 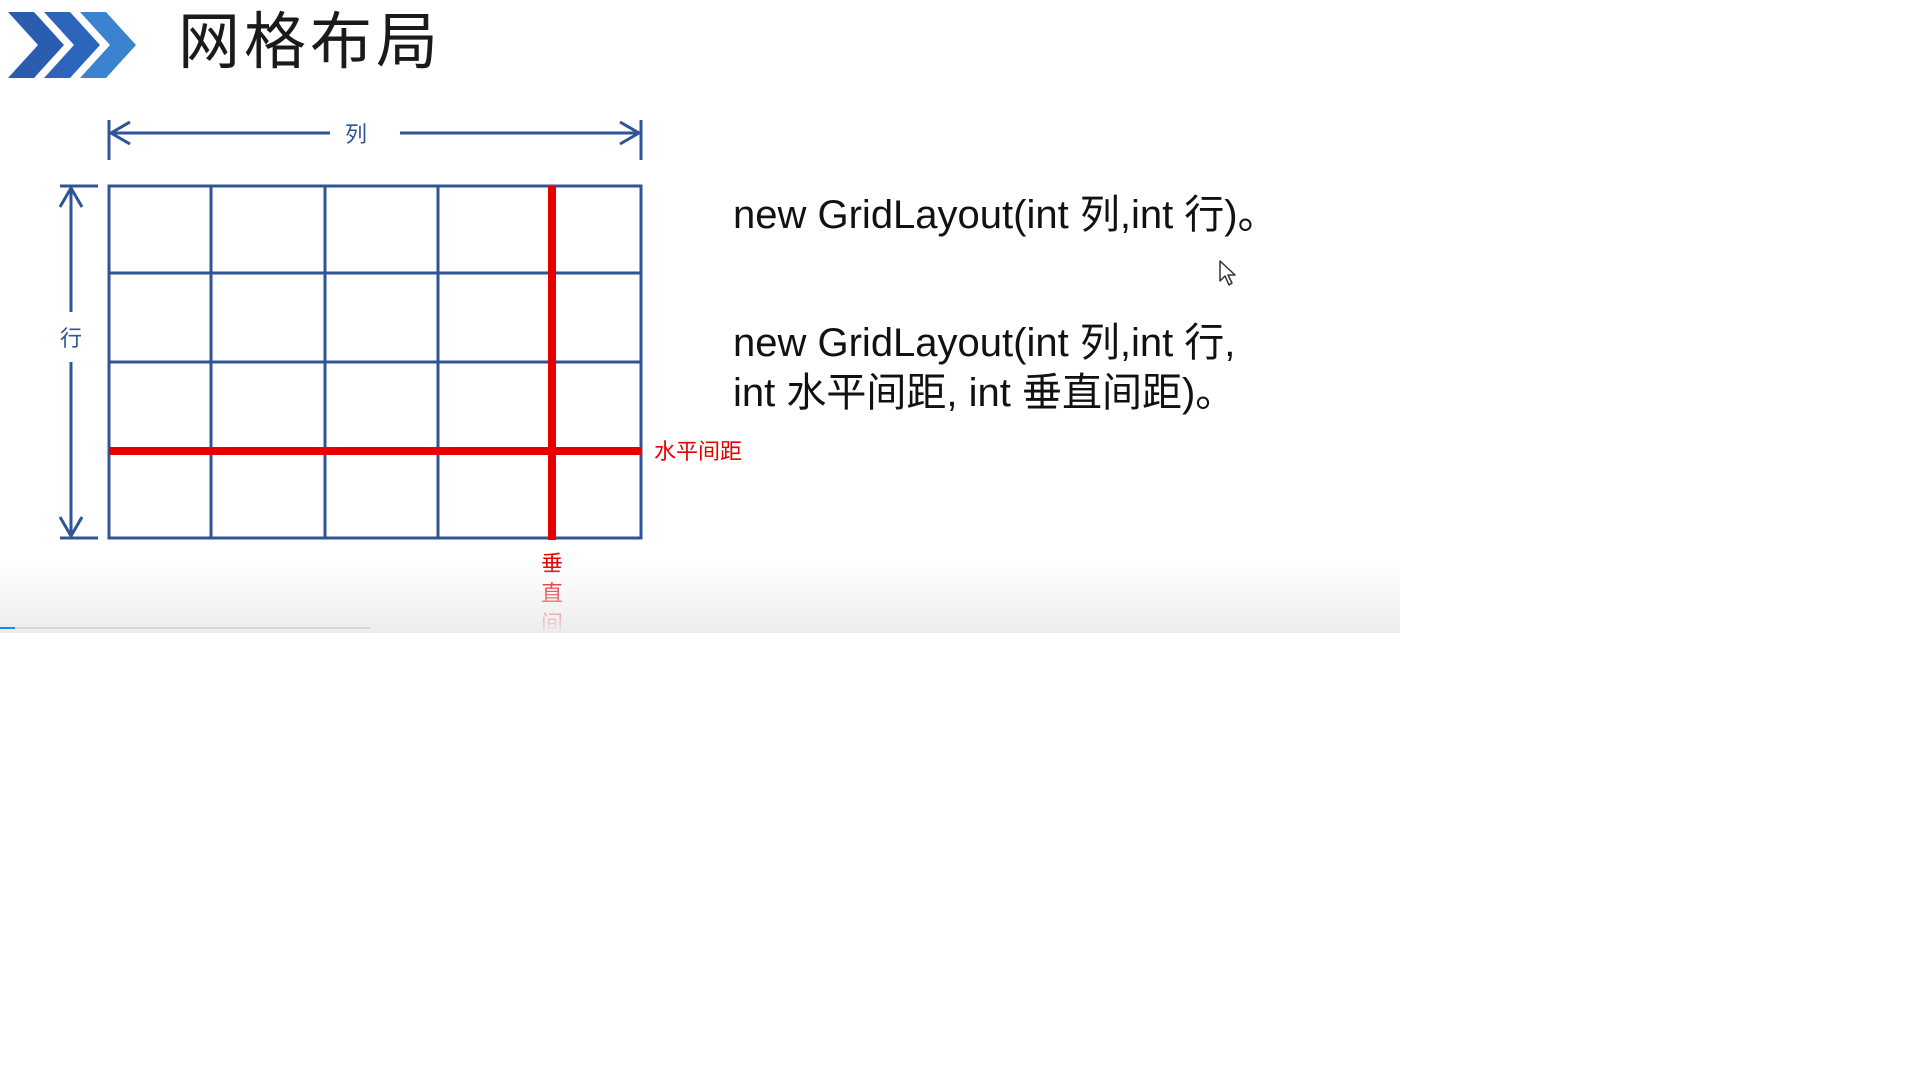 What do you see at coordinates (984, 393) in the screenshot?
I see `code-text-line-b: int 水平间距, int 垂直间距)。` at bounding box center [984, 393].